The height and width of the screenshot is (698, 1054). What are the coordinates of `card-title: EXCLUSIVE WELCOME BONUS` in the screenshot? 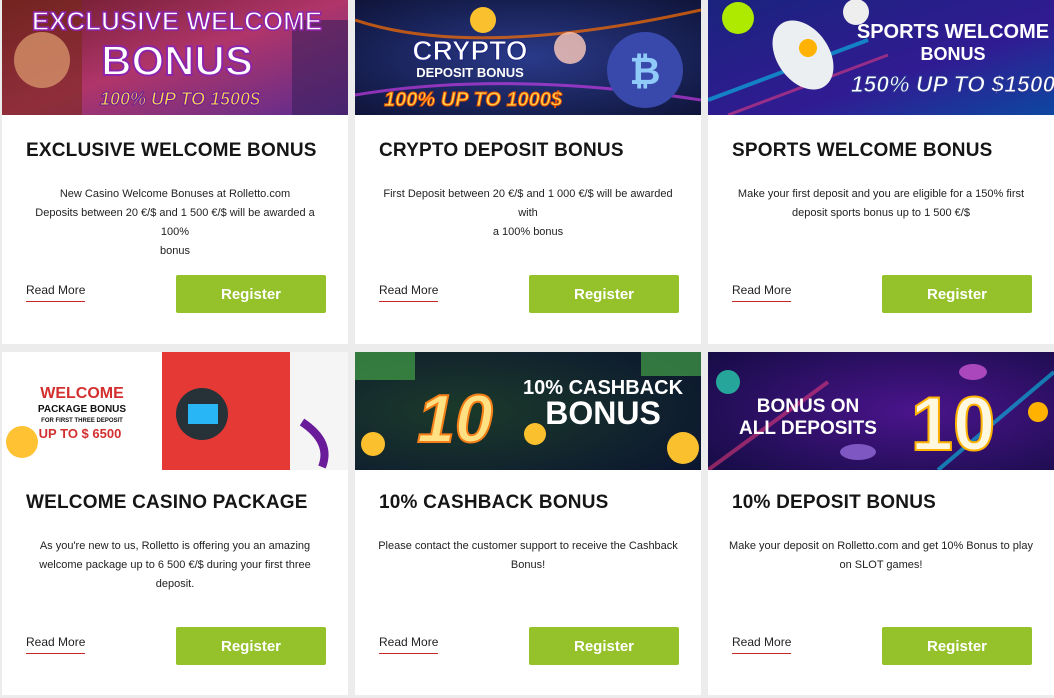 It's located at (171, 150).